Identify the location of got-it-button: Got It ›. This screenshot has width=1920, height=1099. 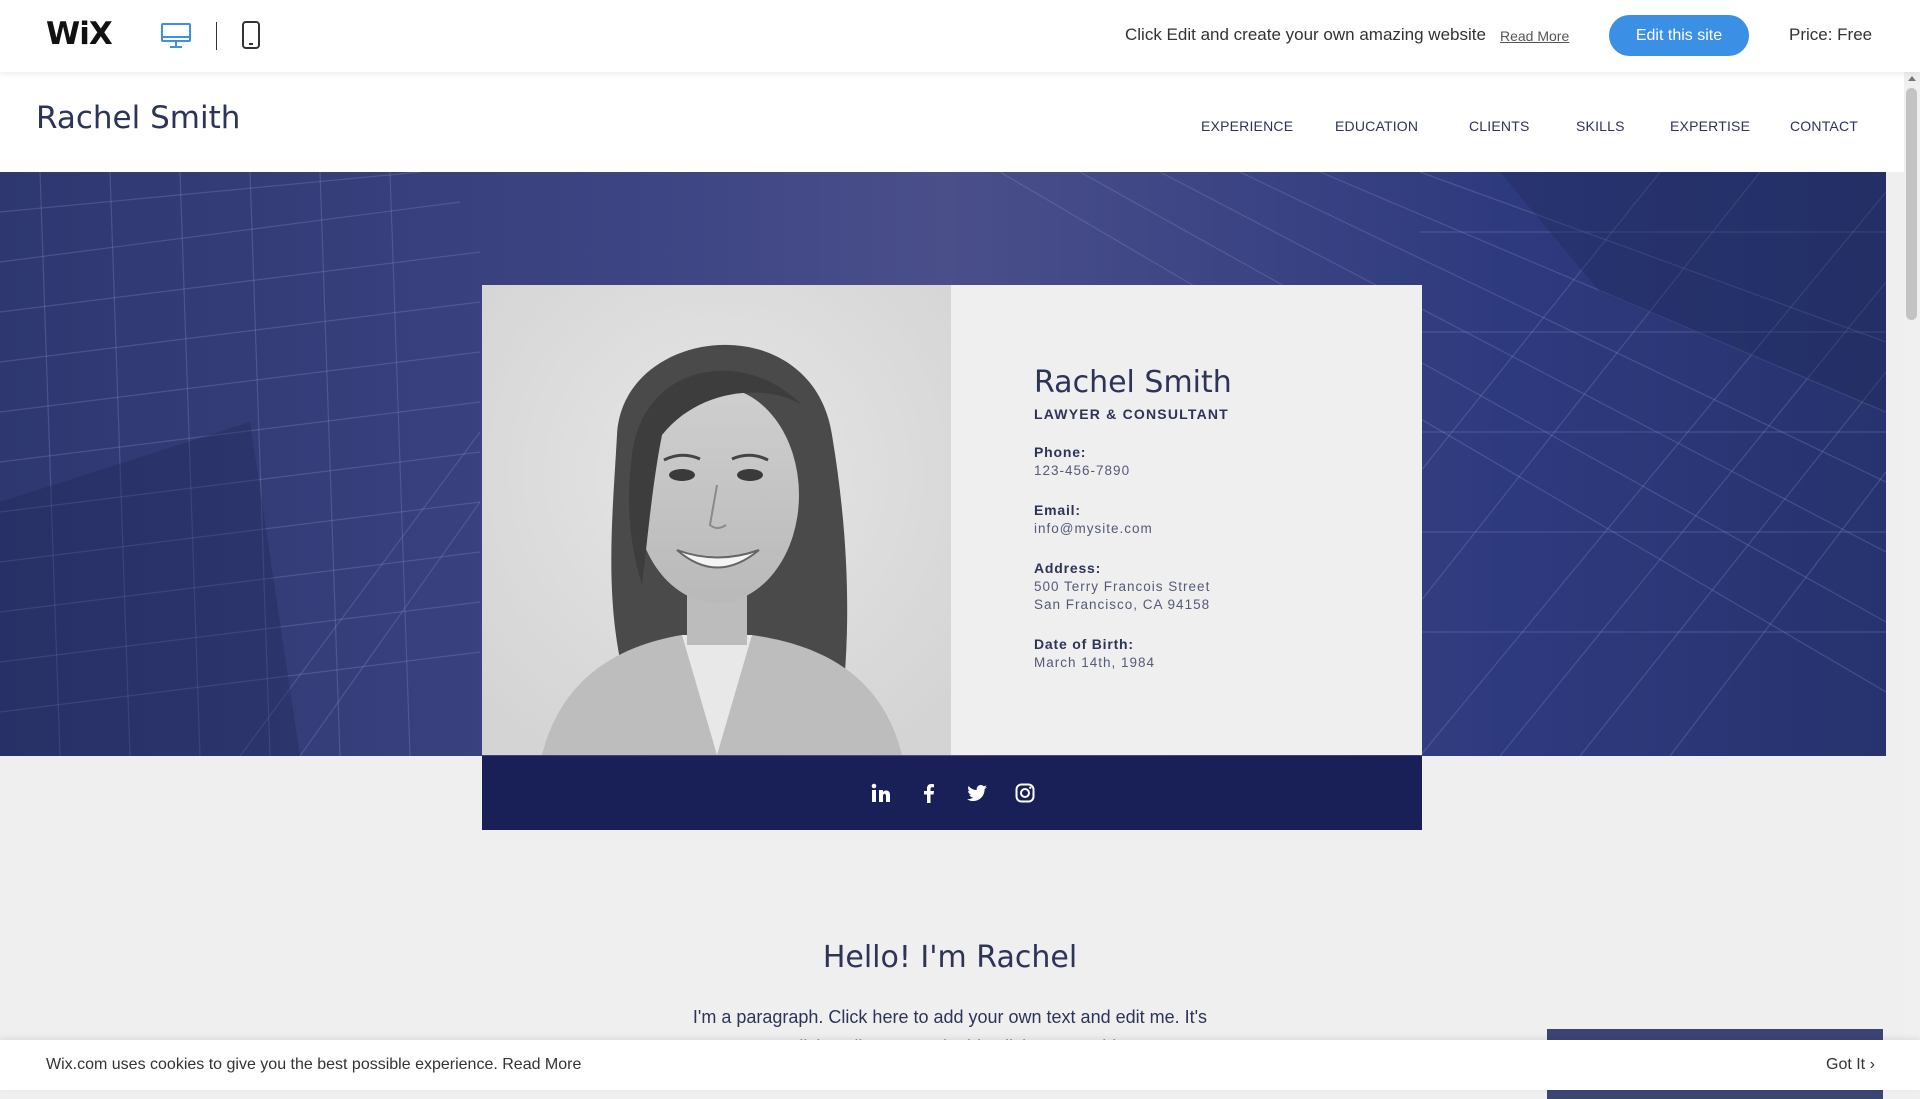
(1850, 1065).